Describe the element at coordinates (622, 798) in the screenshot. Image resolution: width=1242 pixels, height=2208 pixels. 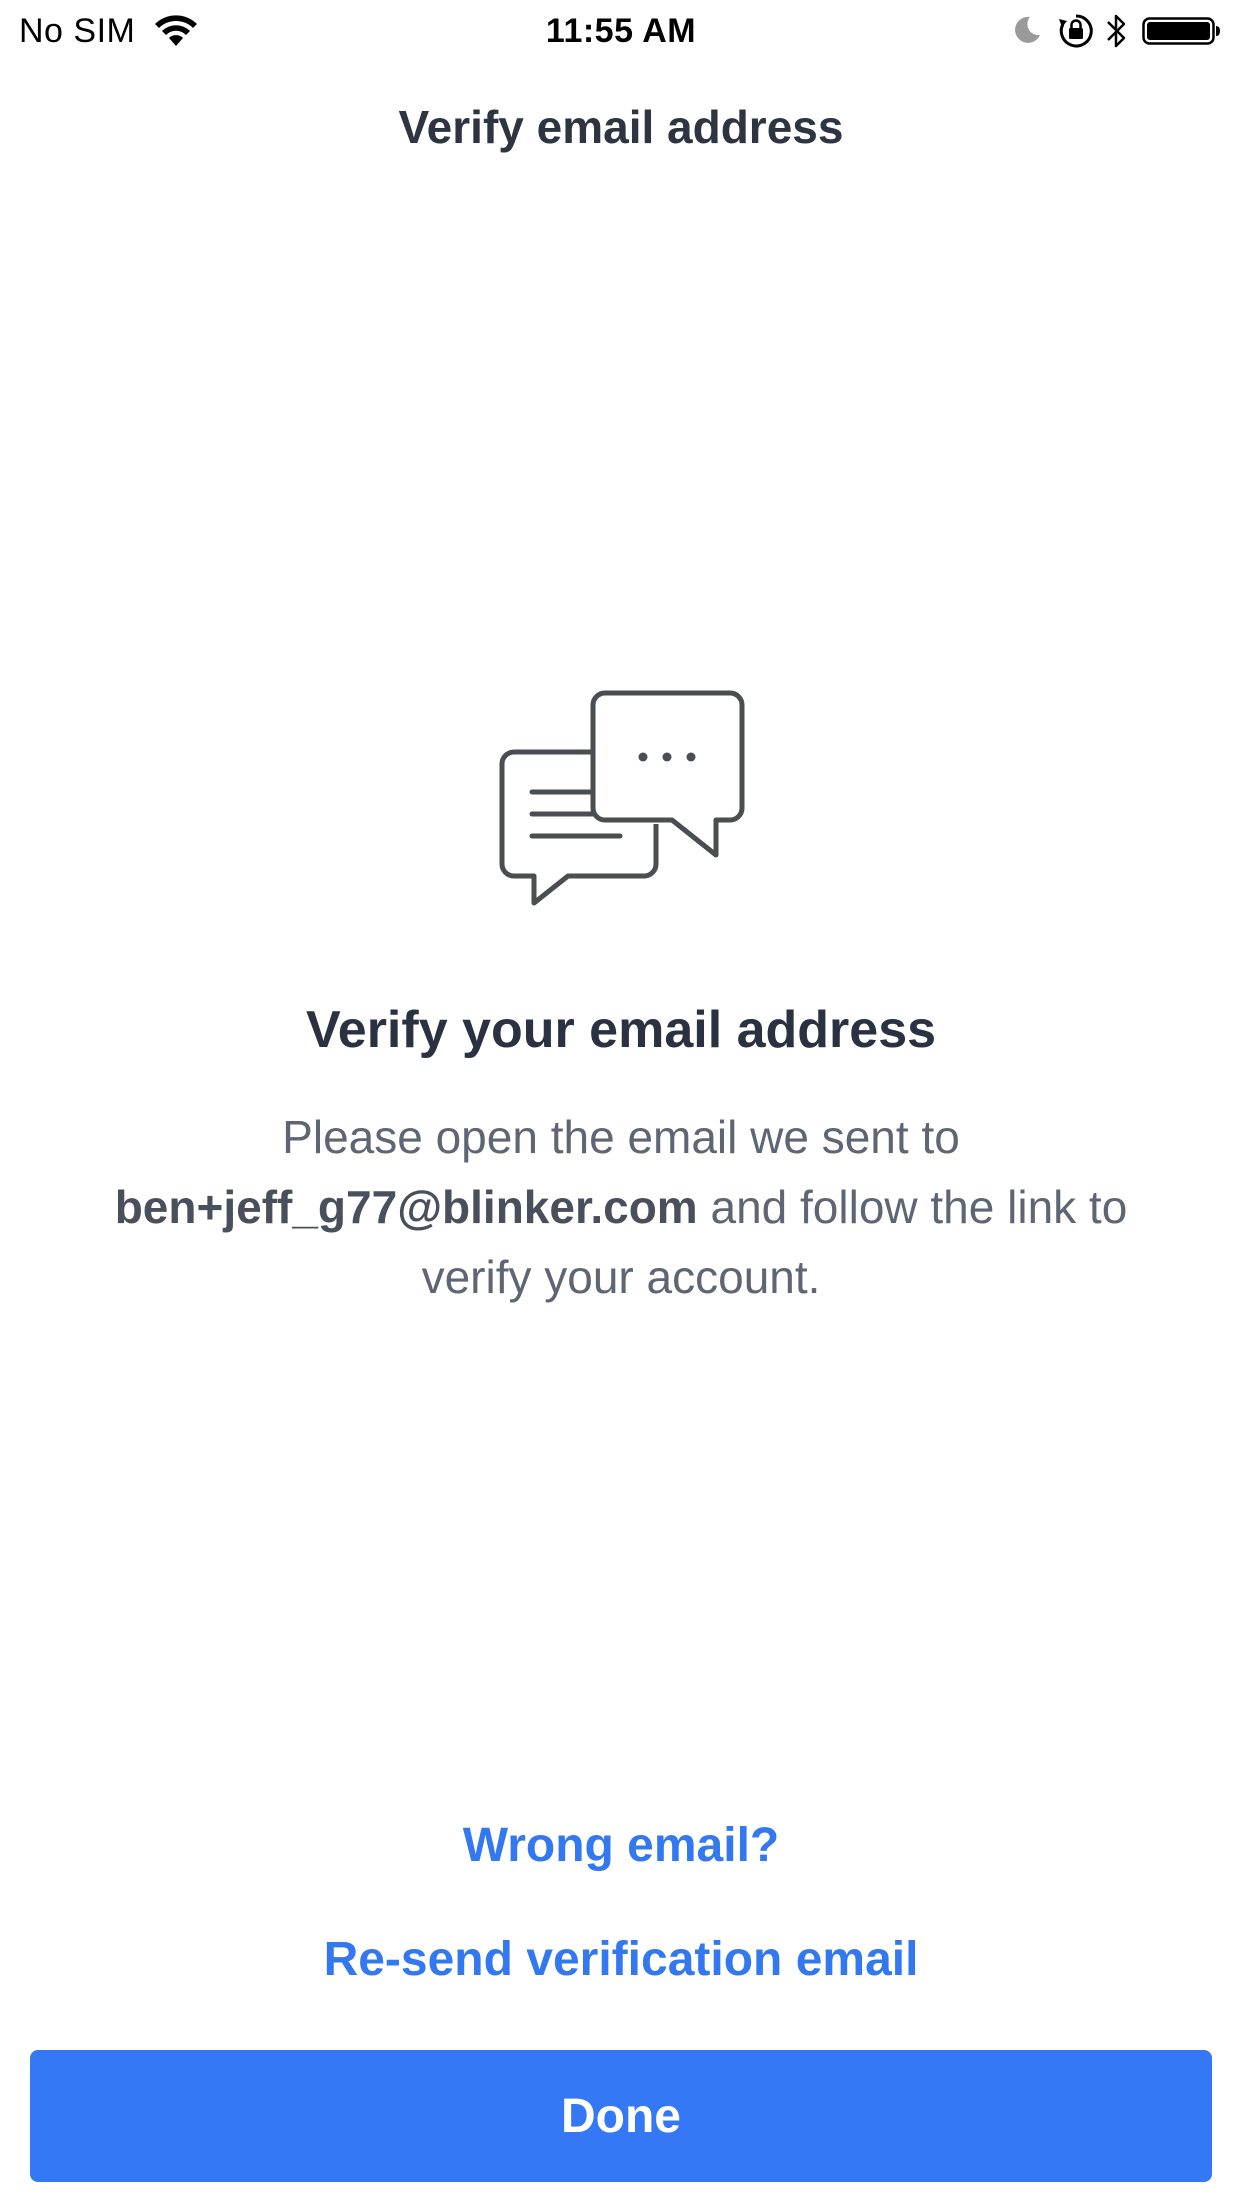
I see `chat-bubbles-icon` at that location.